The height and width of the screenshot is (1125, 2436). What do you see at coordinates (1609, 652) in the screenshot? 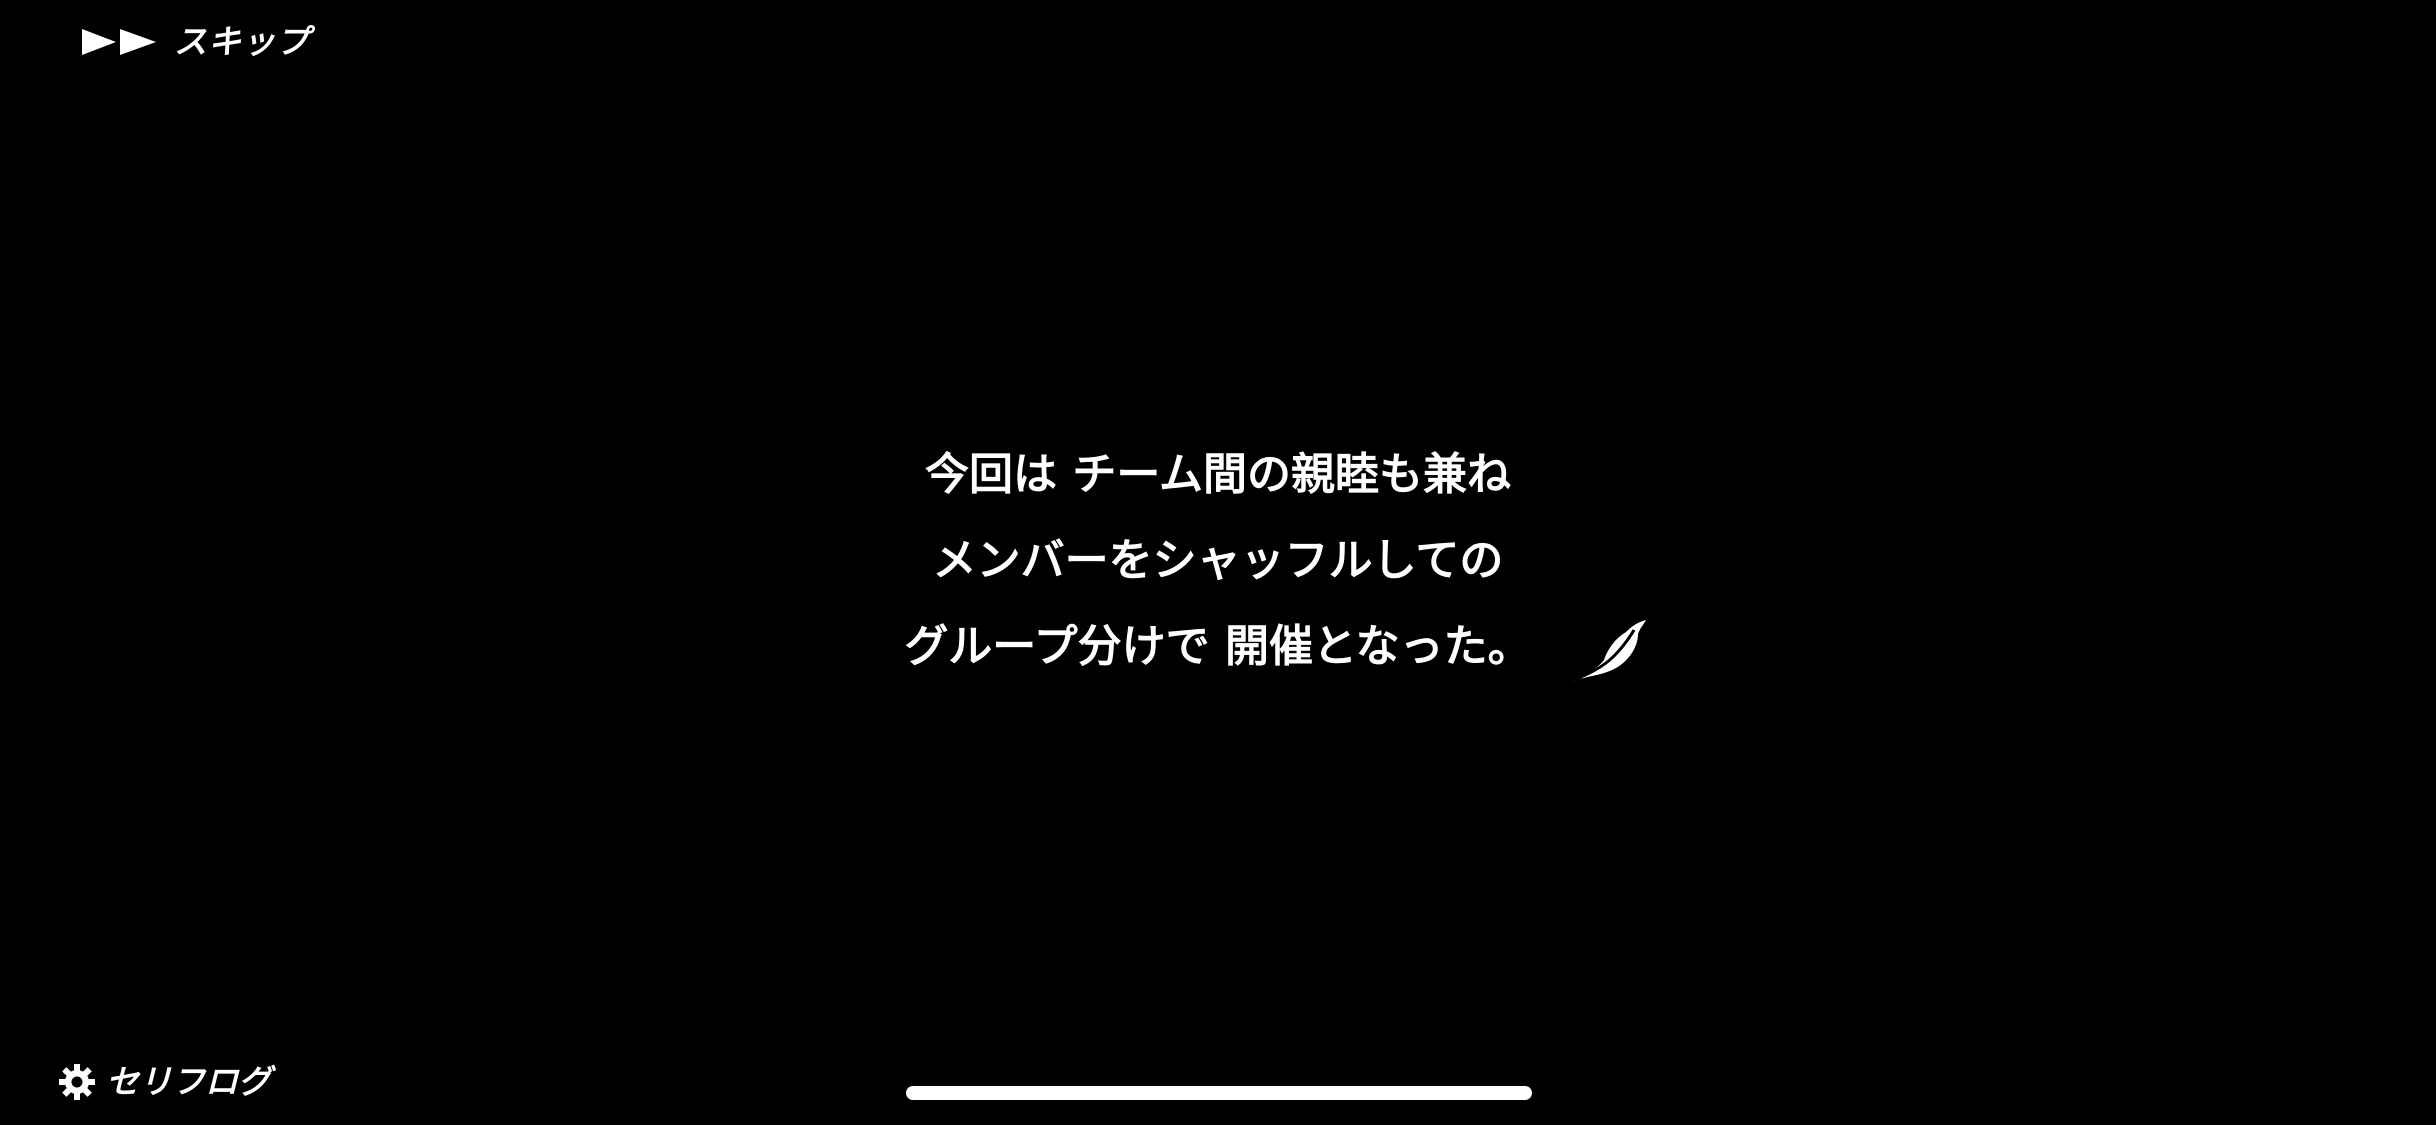
I see `quill-feather-icon` at bounding box center [1609, 652].